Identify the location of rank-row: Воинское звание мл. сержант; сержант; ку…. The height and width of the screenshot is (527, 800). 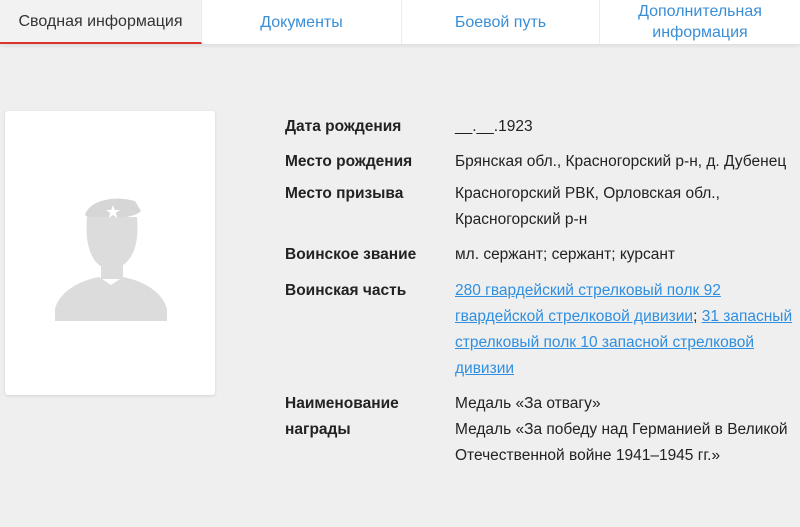
(540, 255).